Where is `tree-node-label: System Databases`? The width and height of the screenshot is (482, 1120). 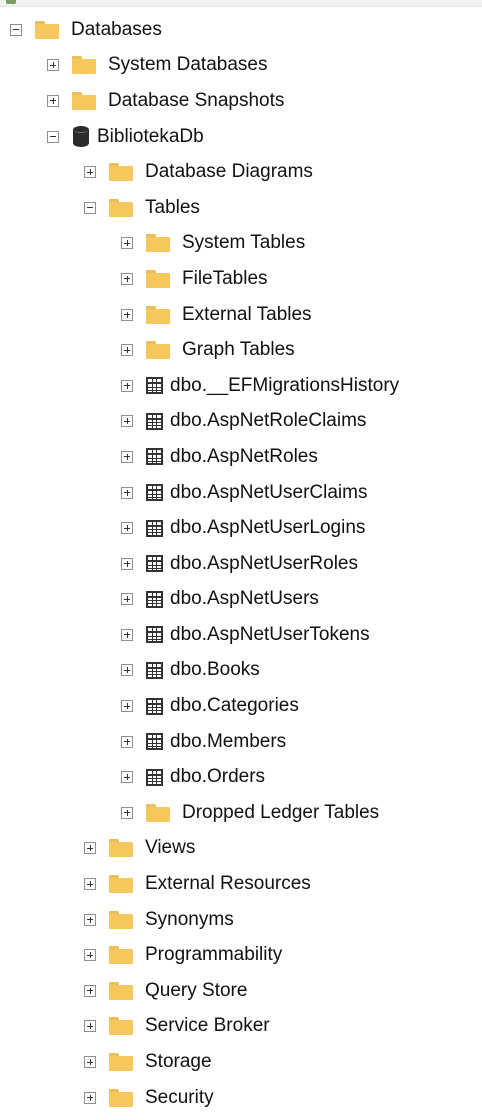 tree-node-label: System Databases is located at coordinates (188, 65).